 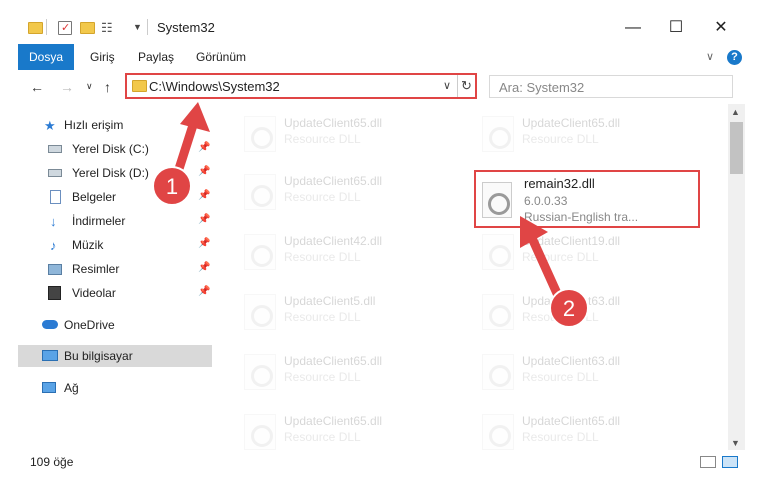 What do you see at coordinates (322, 314) in the screenshot?
I see `list-item: UpdateClient5.dll Resource DLL` at bounding box center [322, 314].